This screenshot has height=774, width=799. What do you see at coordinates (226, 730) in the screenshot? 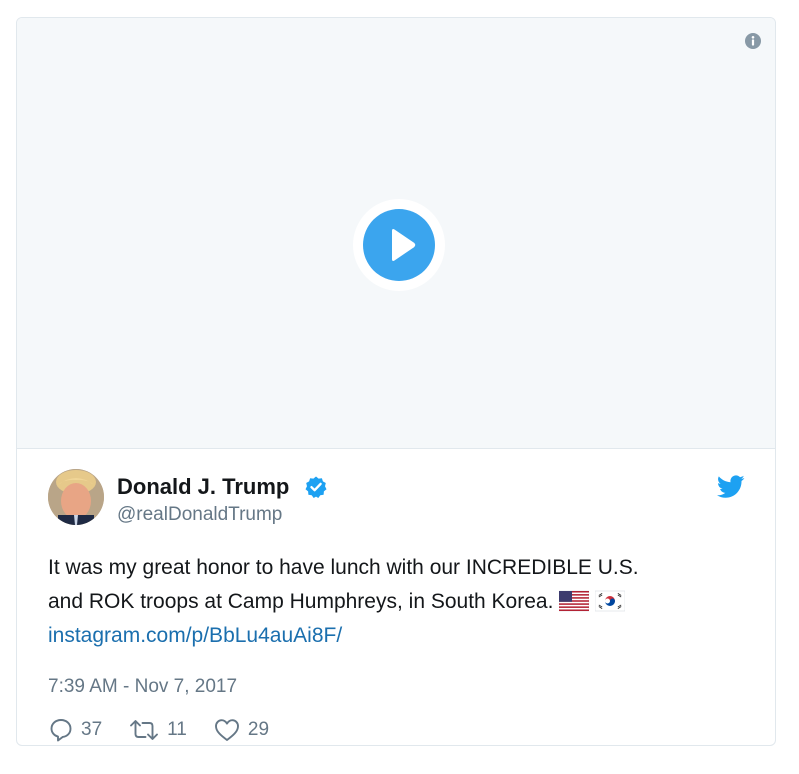
I see `heart-icon` at bounding box center [226, 730].